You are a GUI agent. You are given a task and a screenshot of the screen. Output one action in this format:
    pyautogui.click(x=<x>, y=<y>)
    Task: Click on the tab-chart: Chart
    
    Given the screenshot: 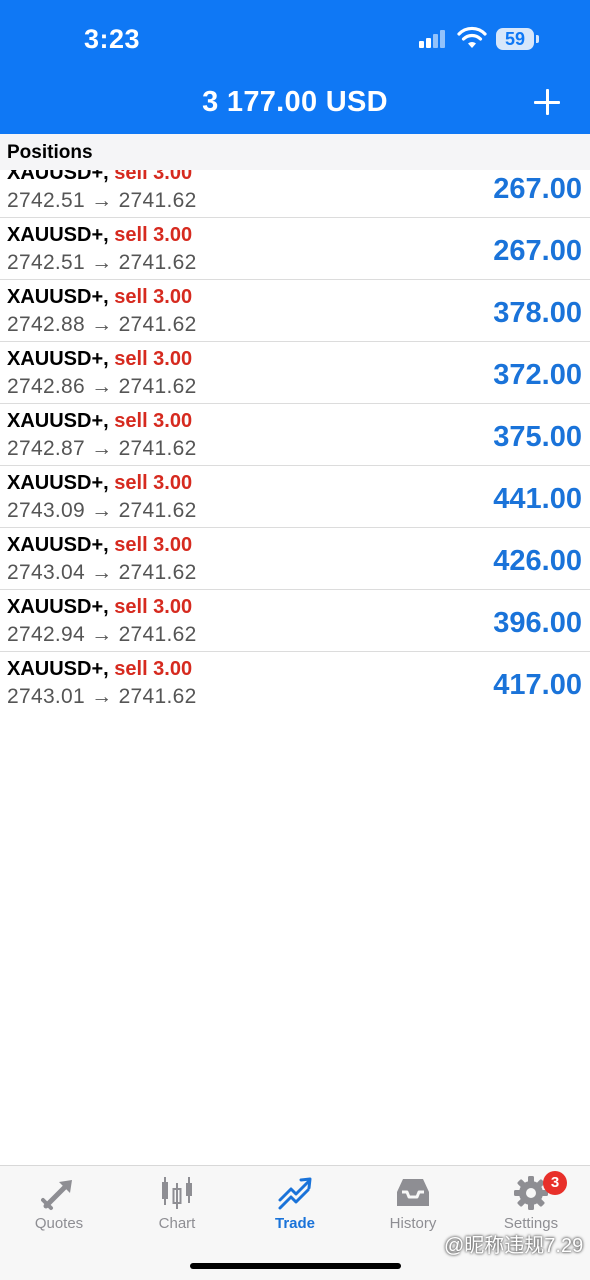 What is the action you would take?
    pyautogui.click(x=177, y=1206)
    